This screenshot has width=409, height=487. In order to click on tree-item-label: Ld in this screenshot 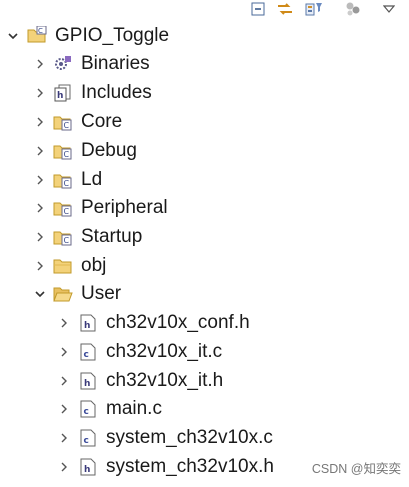, I will do `click(92, 179)`.